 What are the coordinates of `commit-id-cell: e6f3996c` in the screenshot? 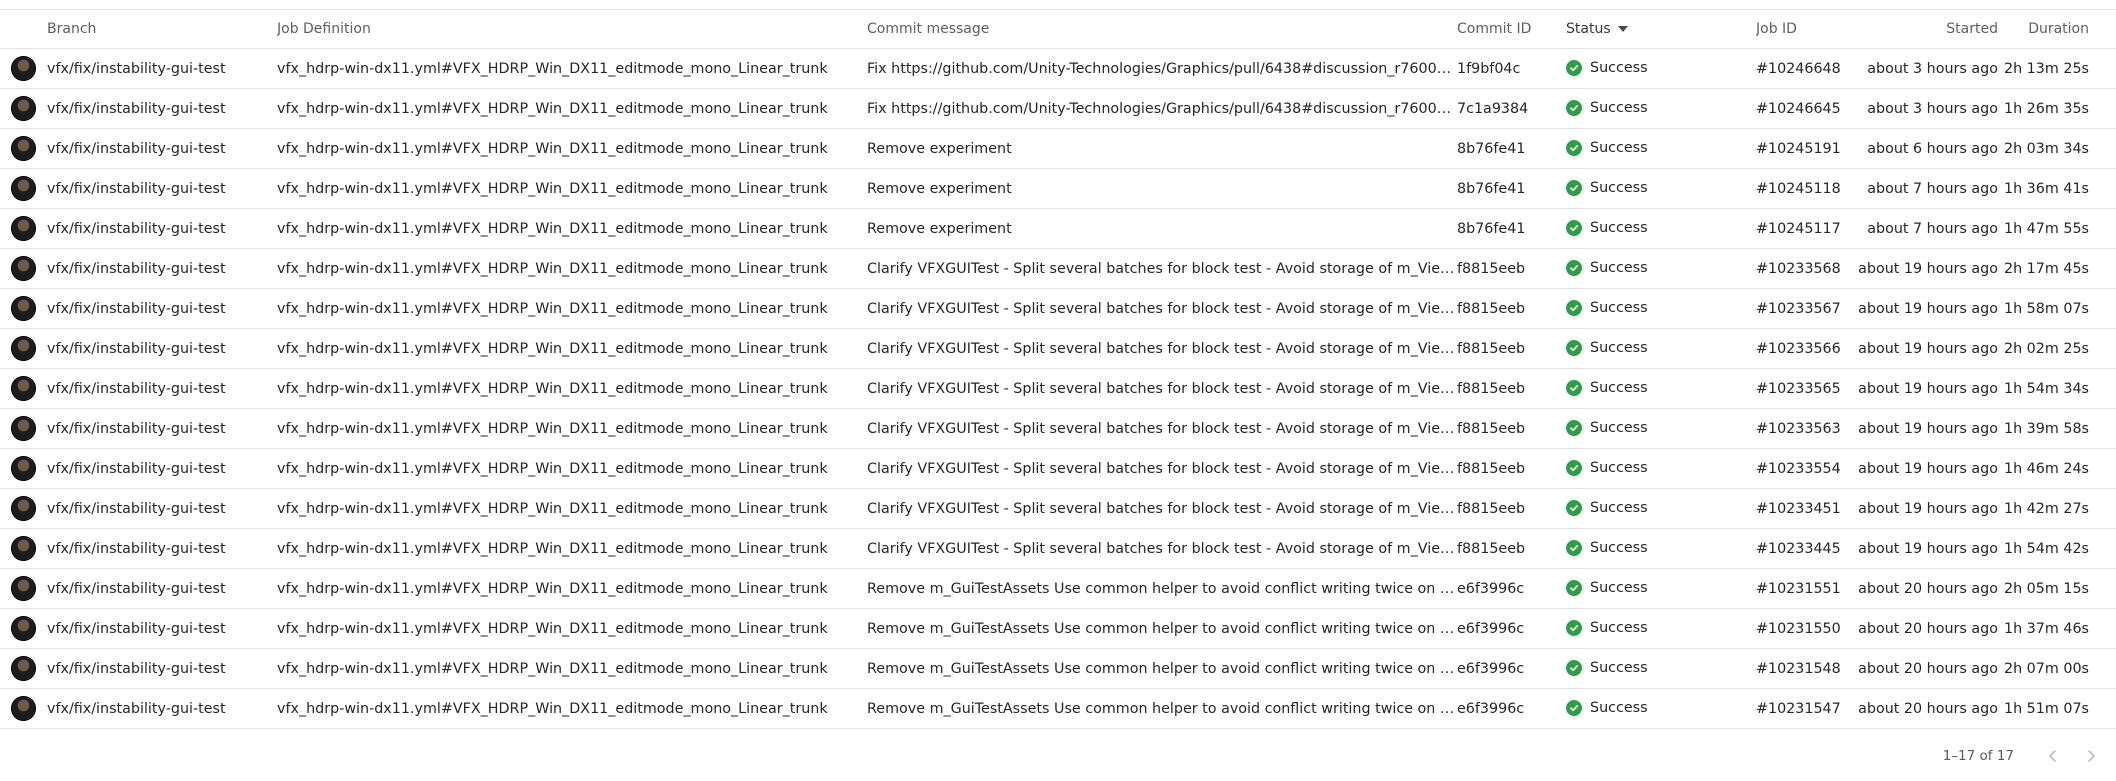 It's located at (1511, 708).